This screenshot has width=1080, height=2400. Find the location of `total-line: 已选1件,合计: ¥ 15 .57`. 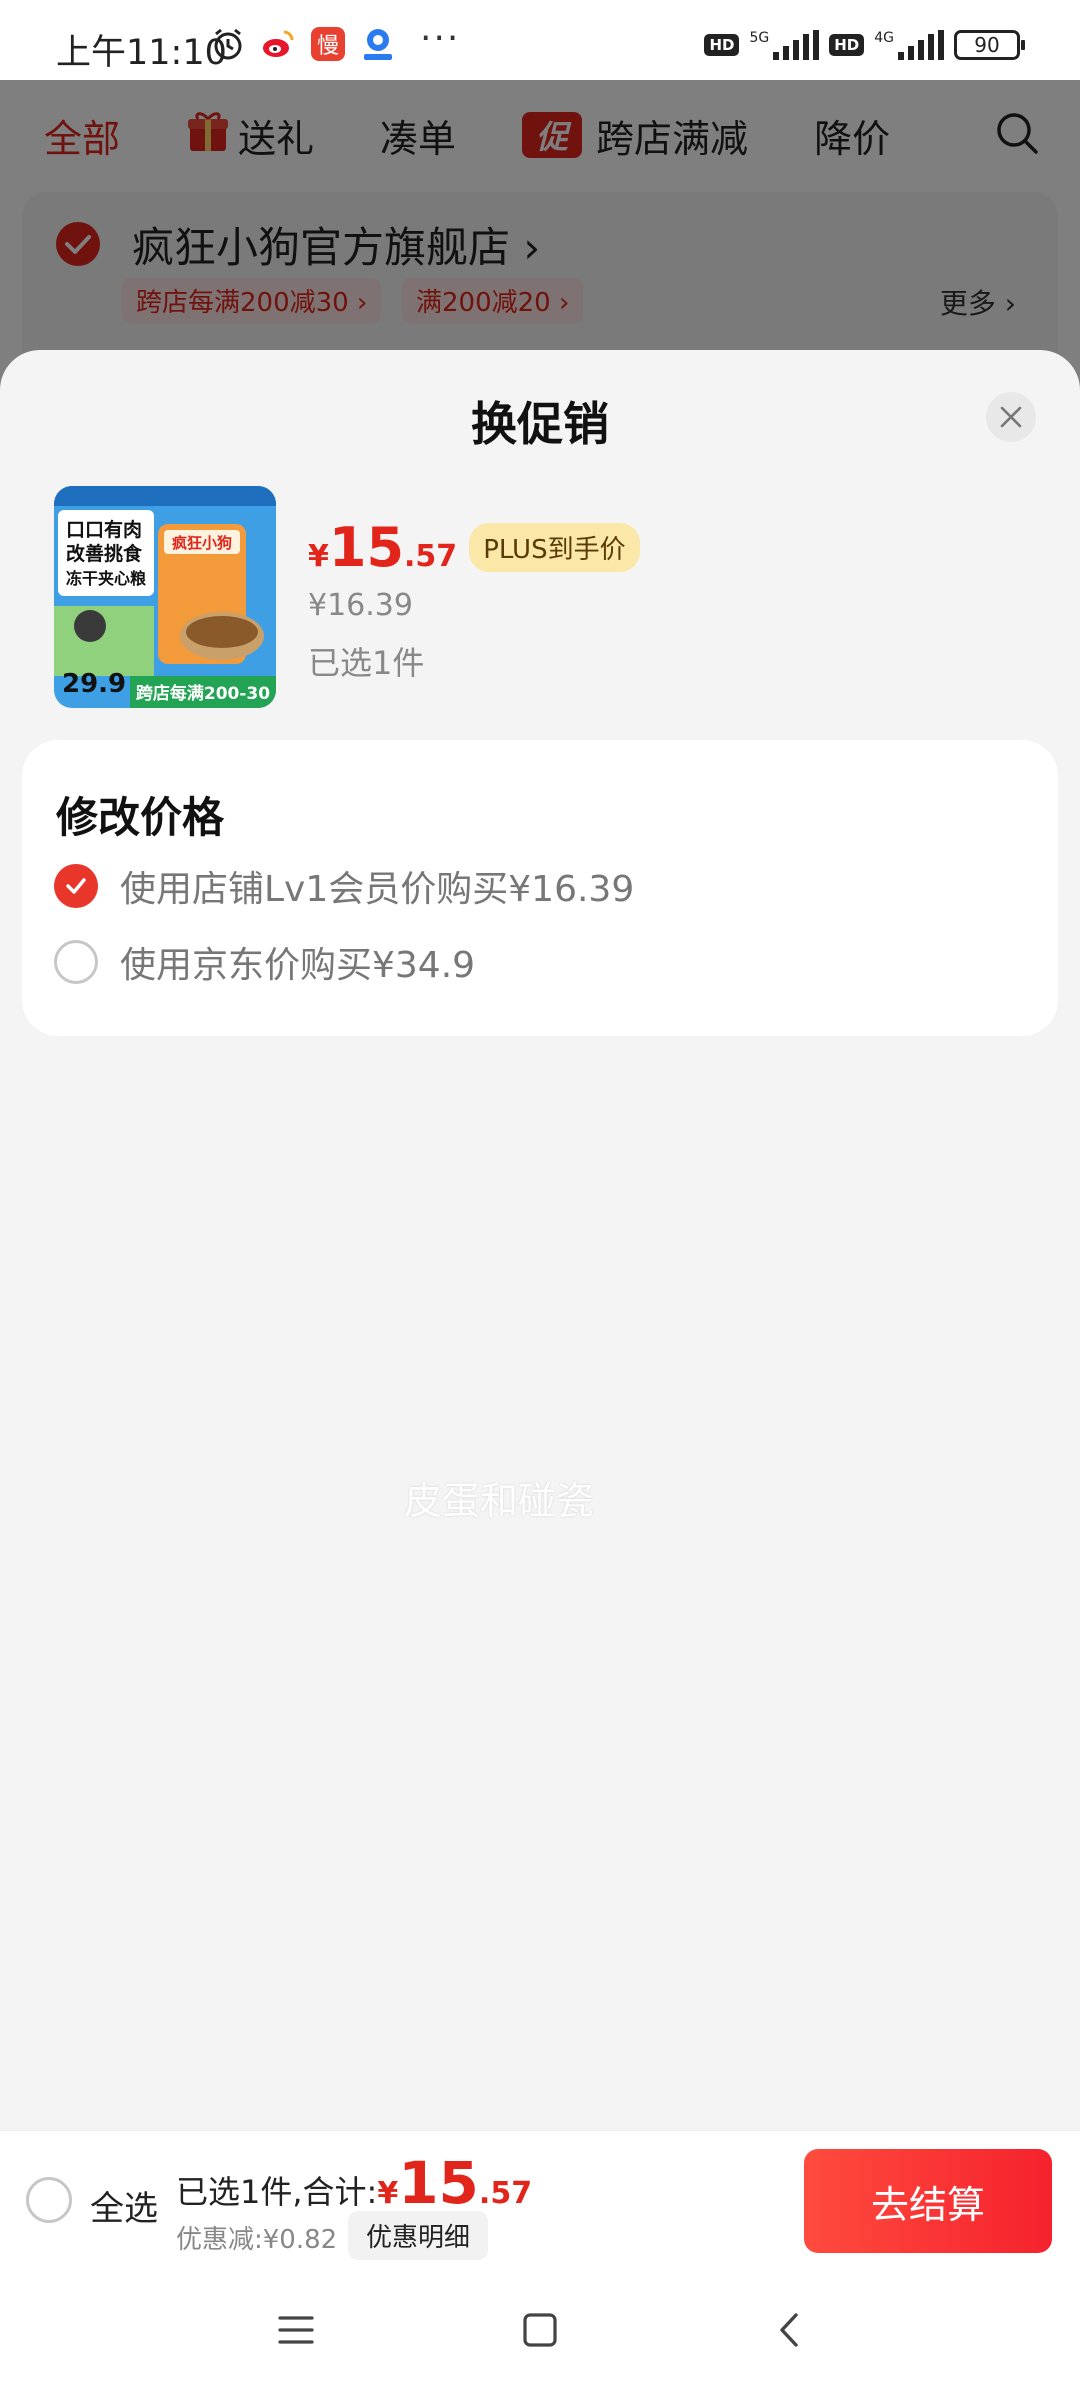

total-line: 已选1件,合计: ¥ 15 .57 is located at coordinates (354, 2183).